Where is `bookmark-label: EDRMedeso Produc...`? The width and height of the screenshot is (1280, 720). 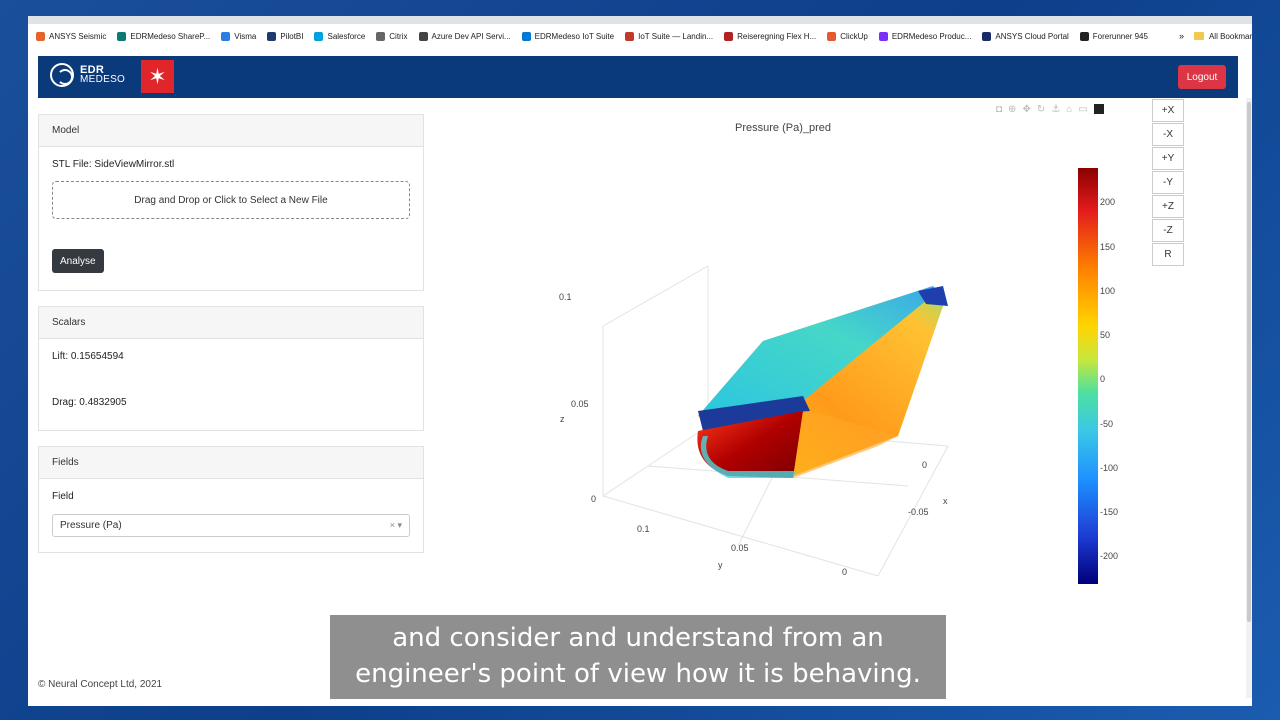 bookmark-label: EDRMedeso Produc... is located at coordinates (931, 36).